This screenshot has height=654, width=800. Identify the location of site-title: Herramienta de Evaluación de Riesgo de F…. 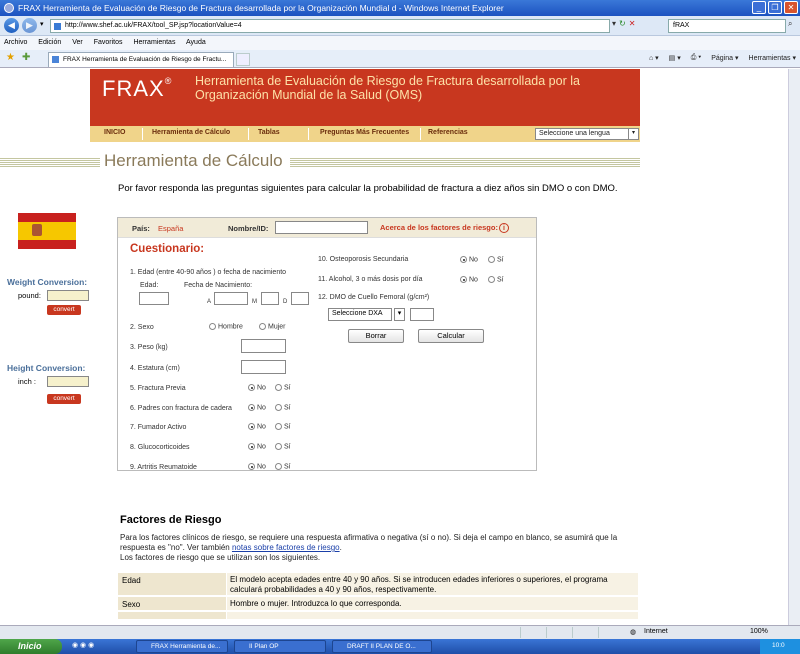
(387, 88).